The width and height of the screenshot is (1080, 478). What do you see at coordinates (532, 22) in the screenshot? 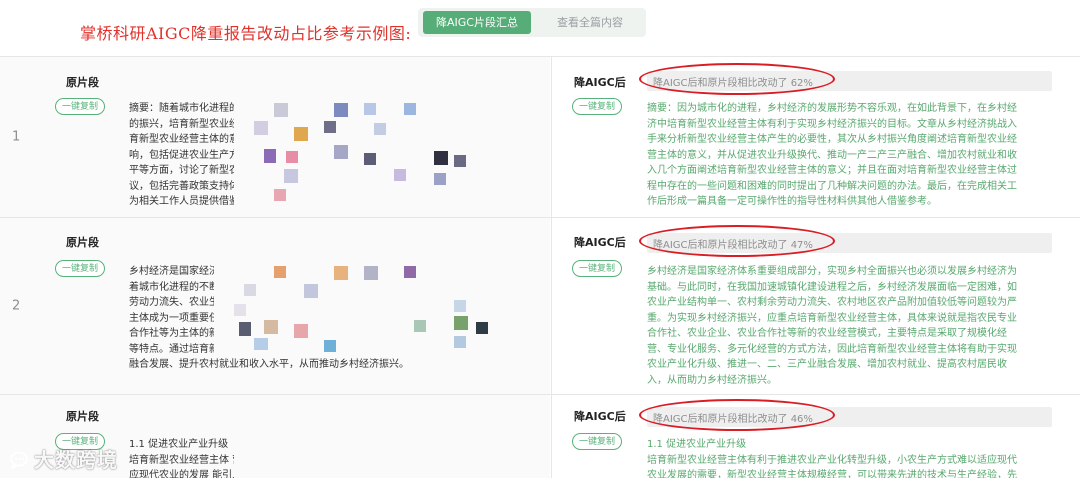
I see `tab-bar: 降AIGC片段汇总 查看全篇内容` at bounding box center [532, 22].